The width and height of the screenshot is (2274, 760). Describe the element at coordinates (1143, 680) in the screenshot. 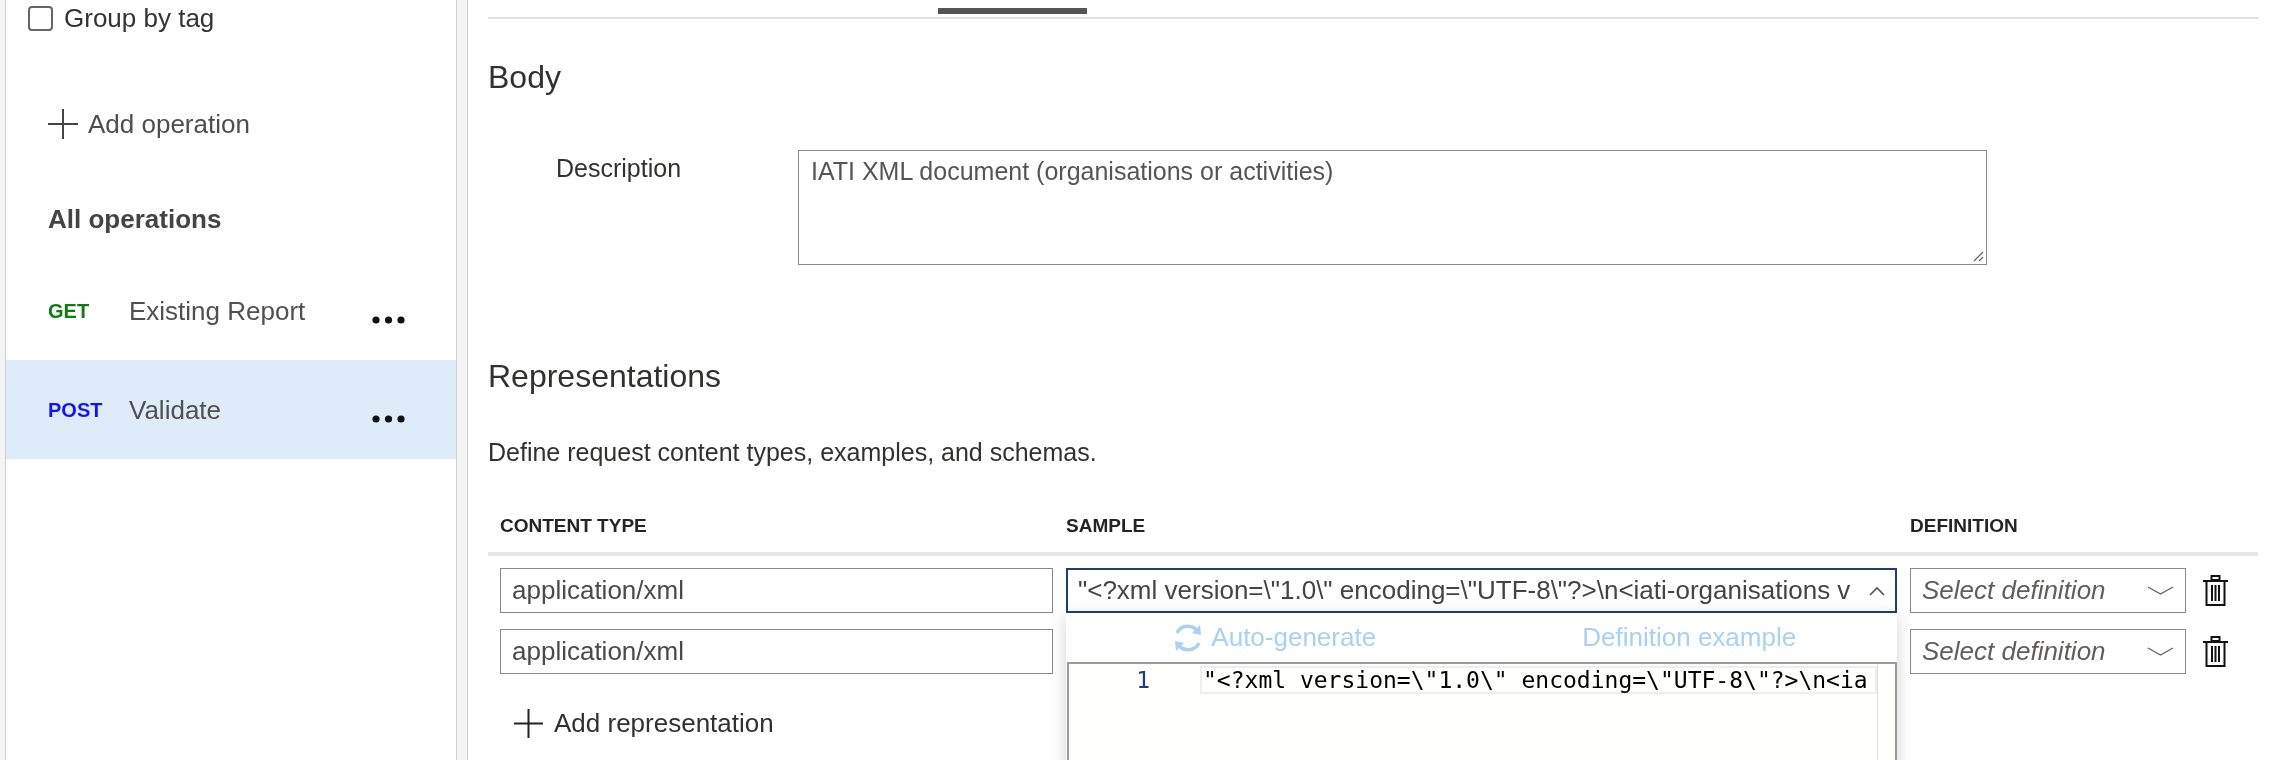

I see `line-number: 1` at that location.